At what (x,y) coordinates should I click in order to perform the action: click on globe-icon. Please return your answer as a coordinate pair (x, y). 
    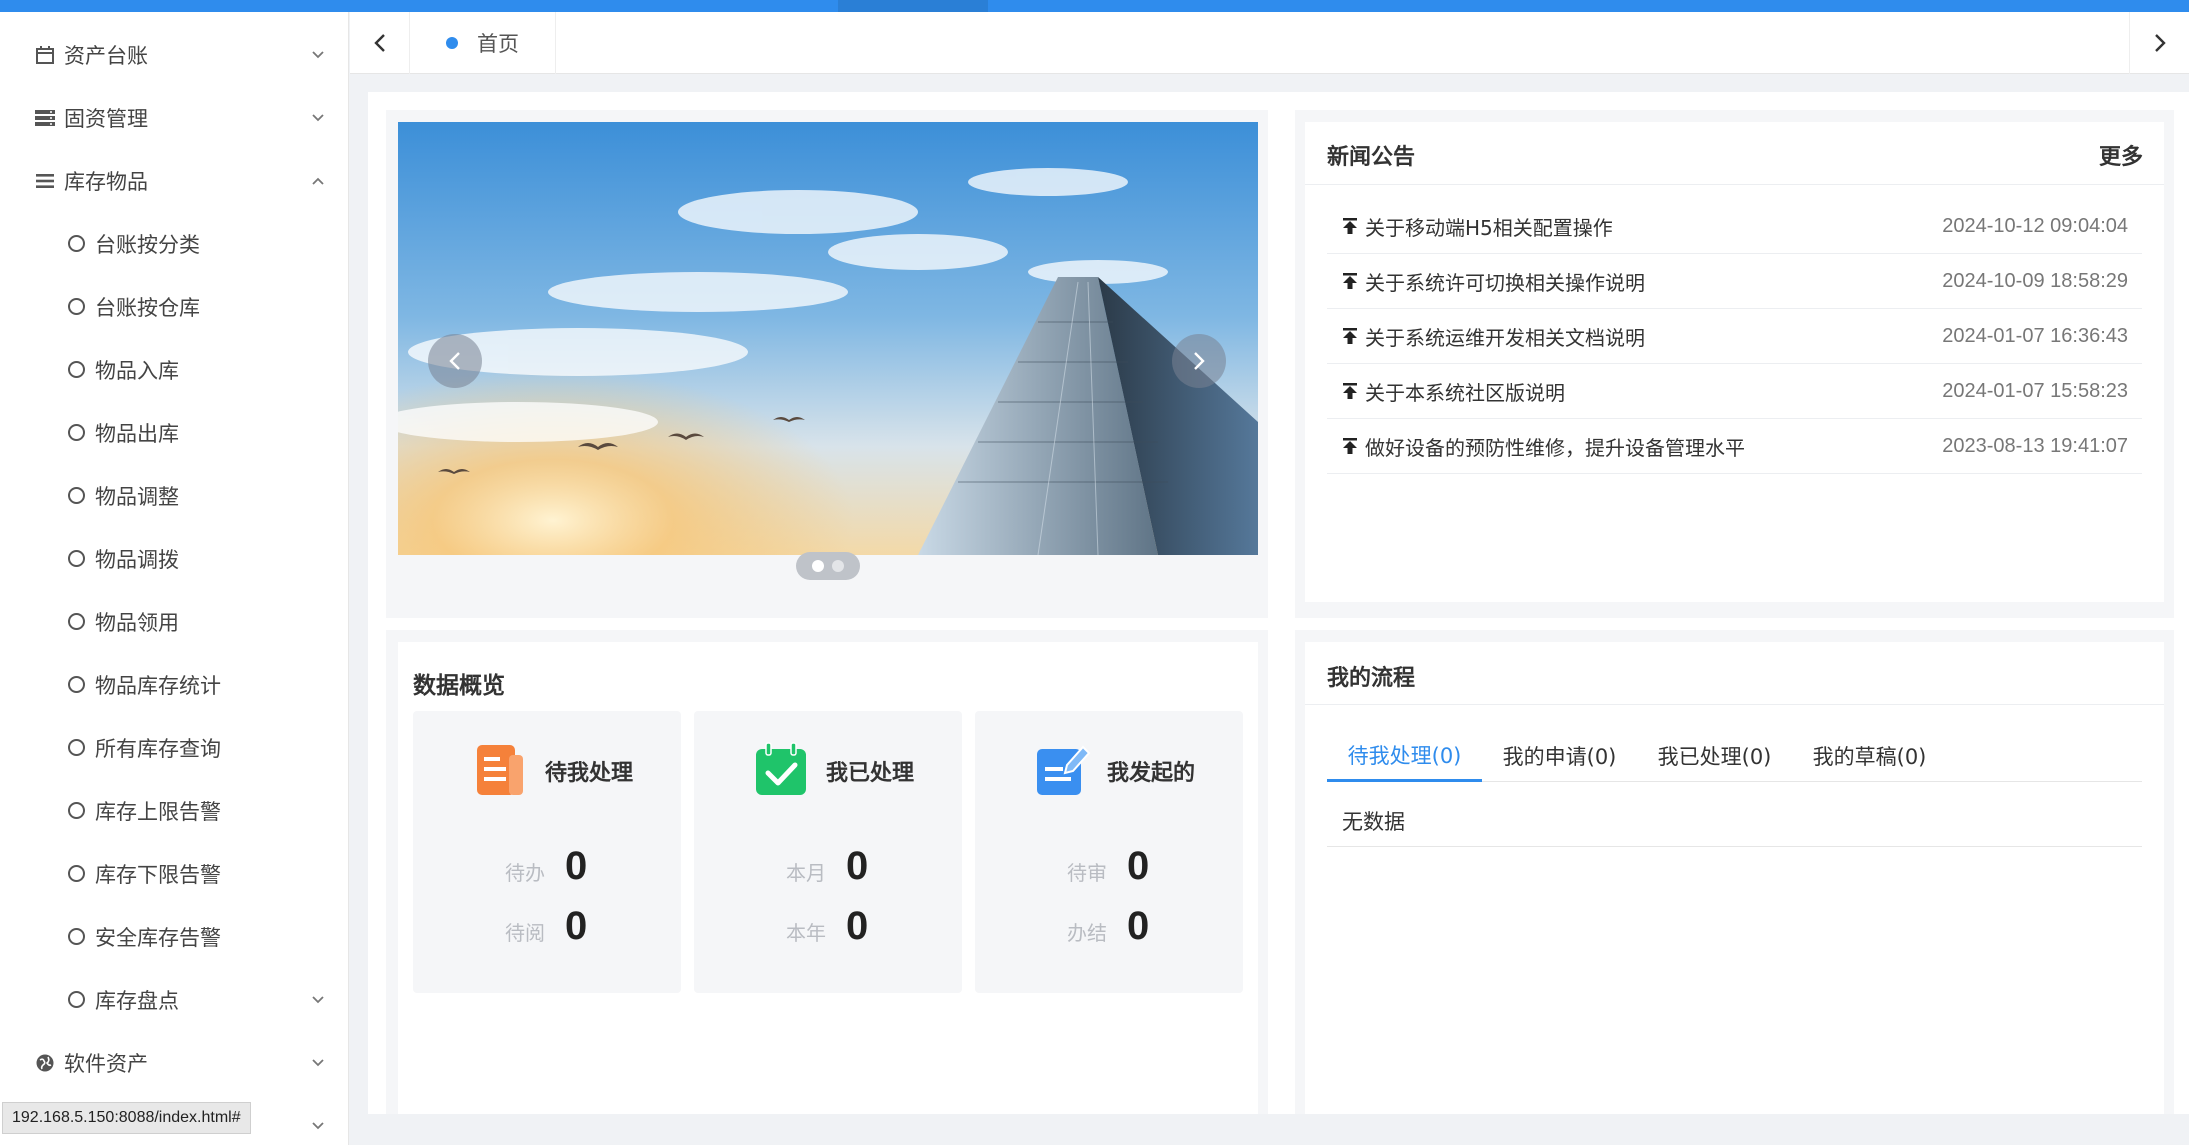
    Looking at the image, I should click on (45, 1063).